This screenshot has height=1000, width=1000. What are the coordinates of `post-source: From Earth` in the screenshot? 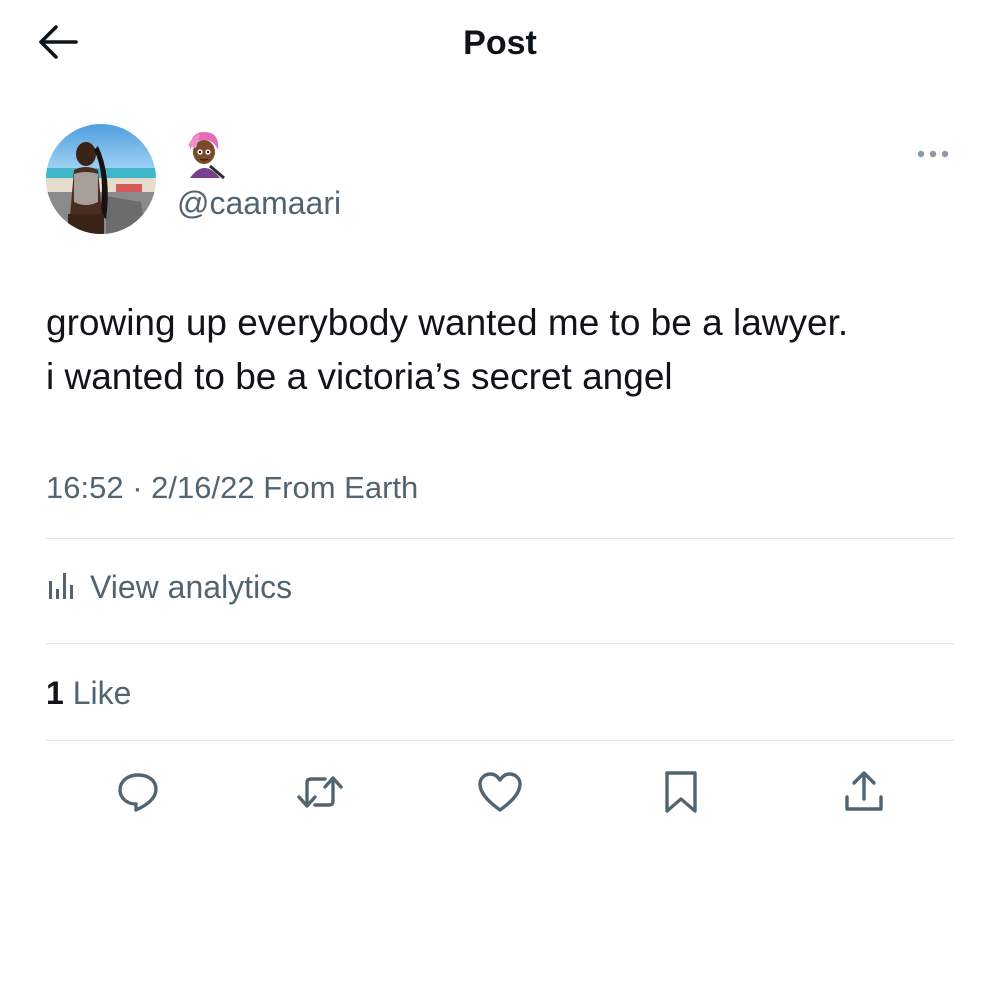 It's located at (341, 487).